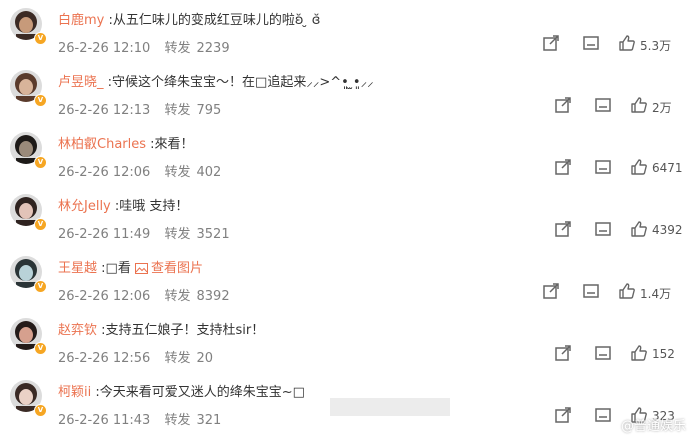  I want to click on like-count: 152, so click(663, 354).